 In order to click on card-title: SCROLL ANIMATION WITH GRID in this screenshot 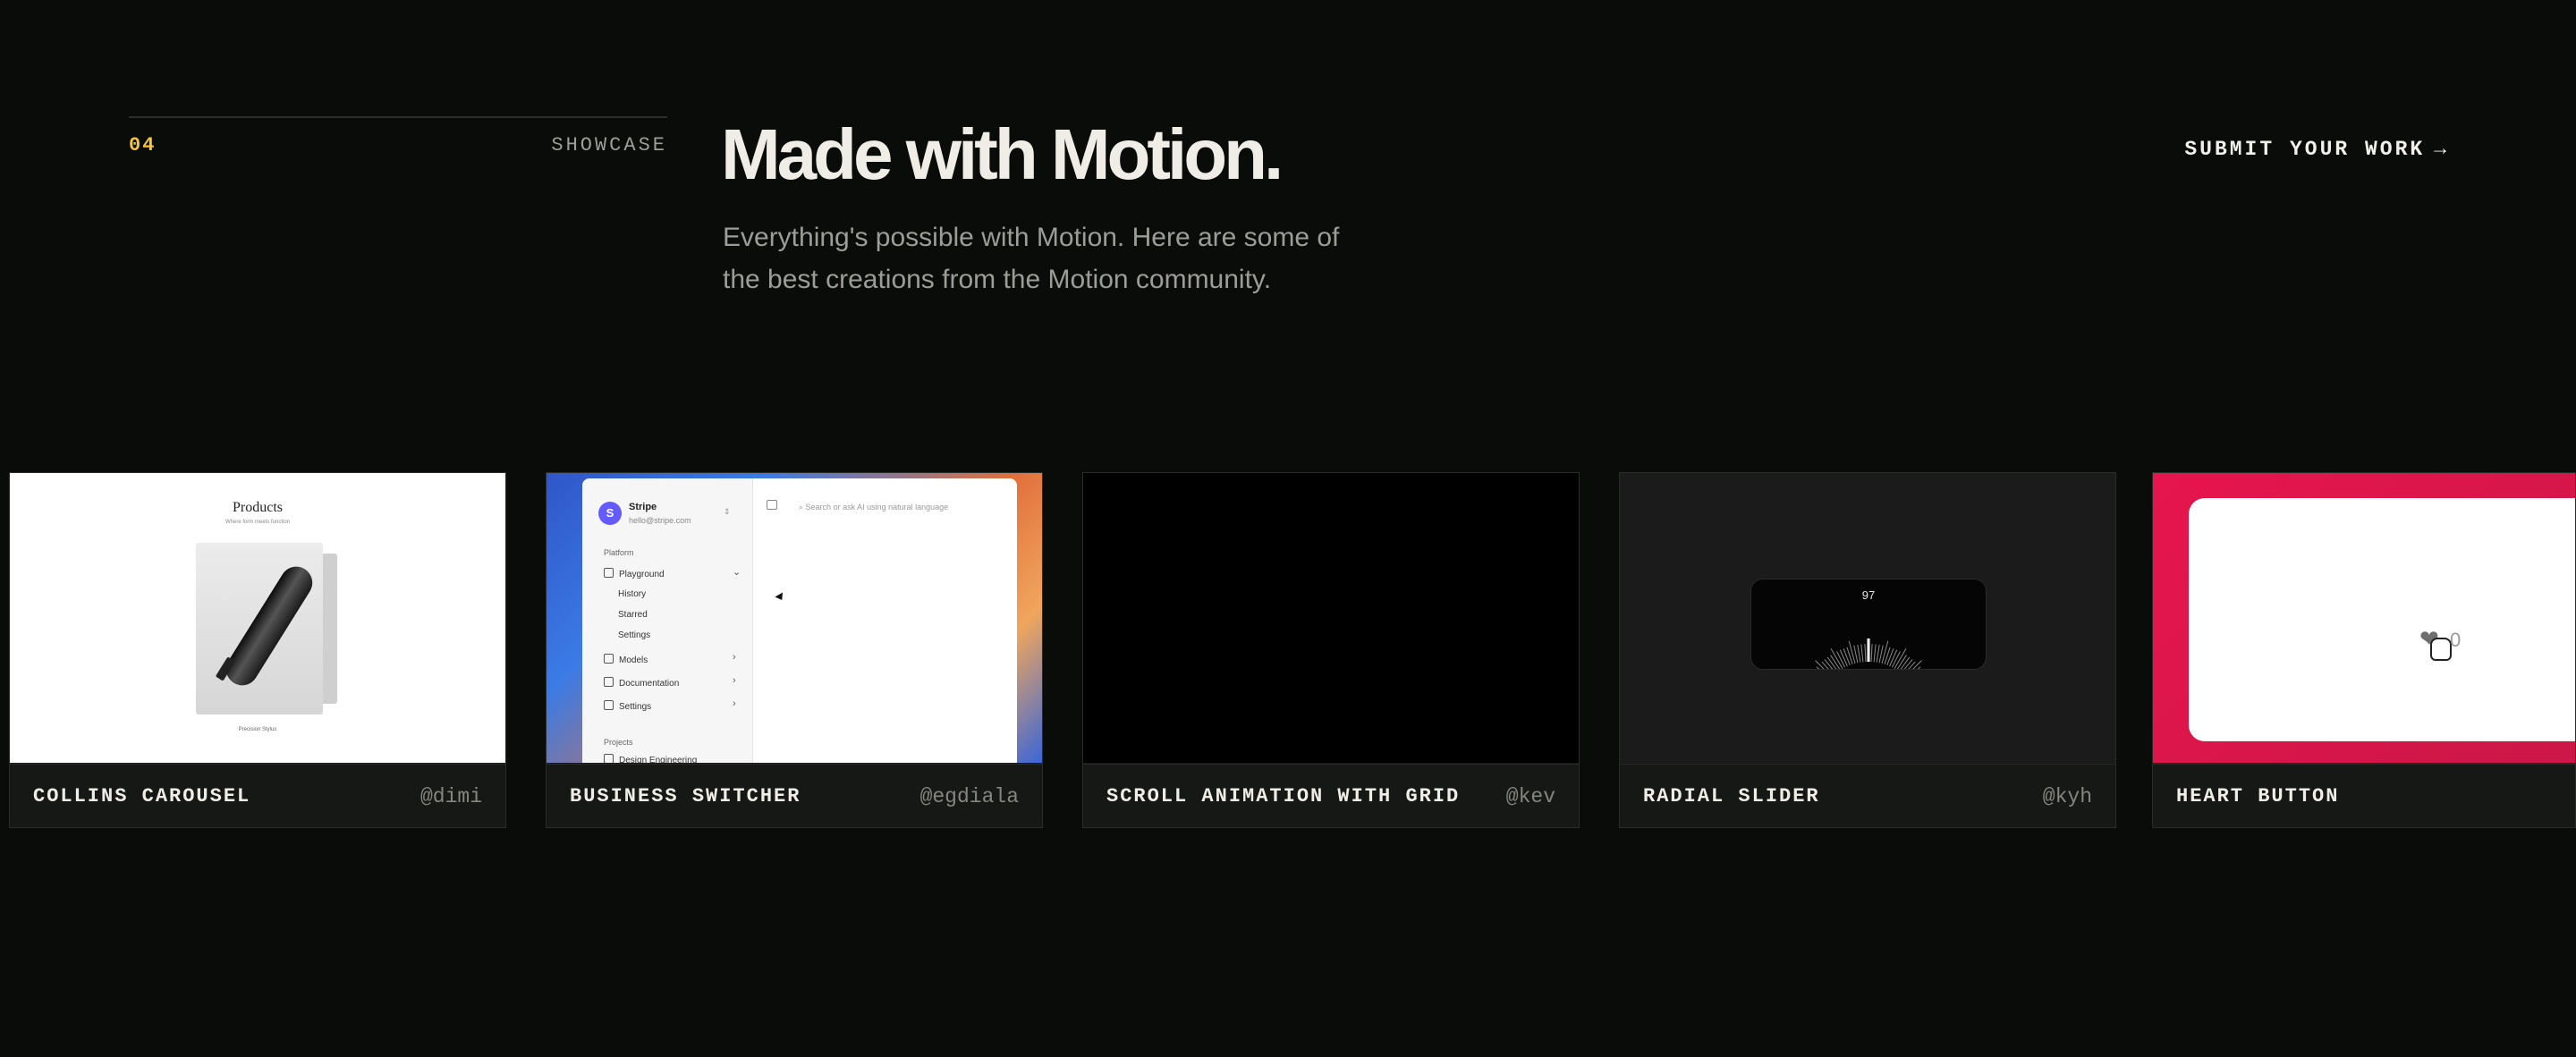, I will do `click(1283, 796)`.